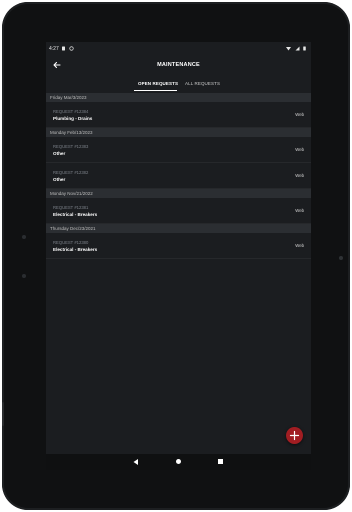  What do you see at coordinates (297, 48) in the screenshot?
I see `signal-icon` at bounding box center [297, 48].